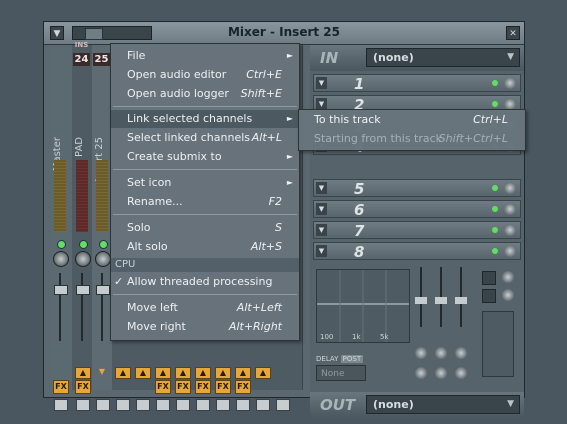 Image resolution: width=567 pixels, height=424 pixels. I want to click on phase-icon, so click(489, 296).